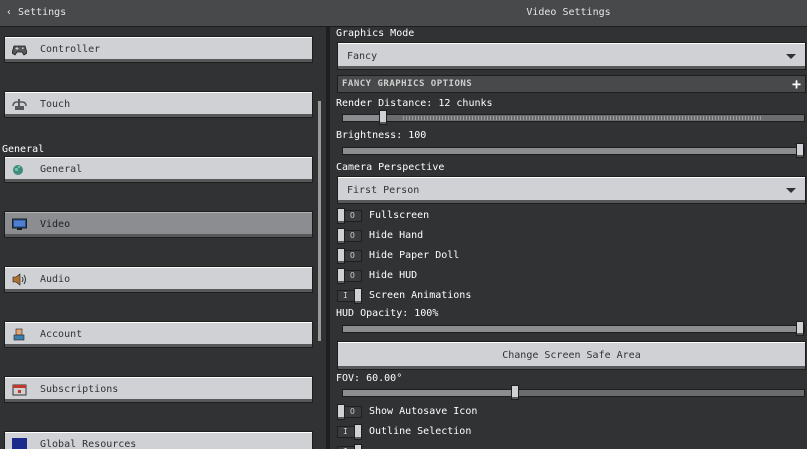 The height and width of the screenshot is (449, 807). I want to click on sidebar-item-label: General, so click(61, 169).